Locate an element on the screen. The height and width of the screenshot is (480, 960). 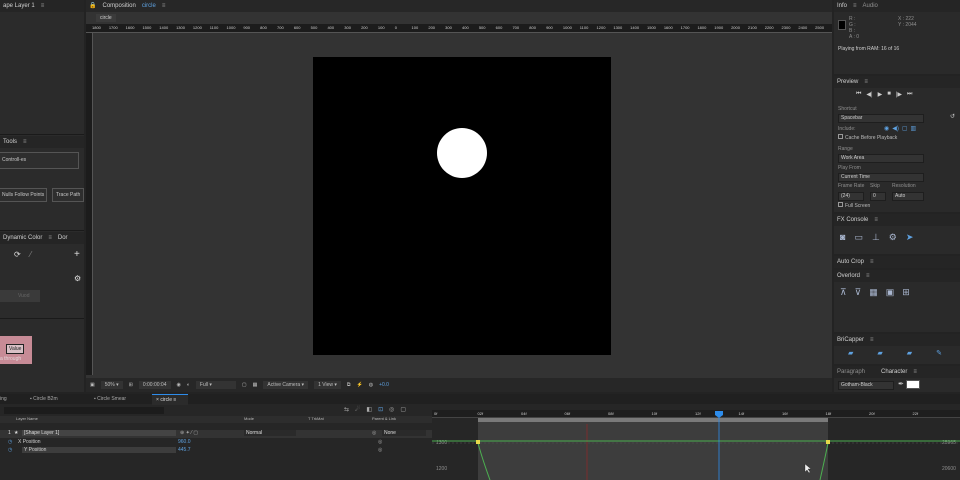
layer-switches: ⊕ ✦ ⁄ ▢ is located at coordinates (189, 433).